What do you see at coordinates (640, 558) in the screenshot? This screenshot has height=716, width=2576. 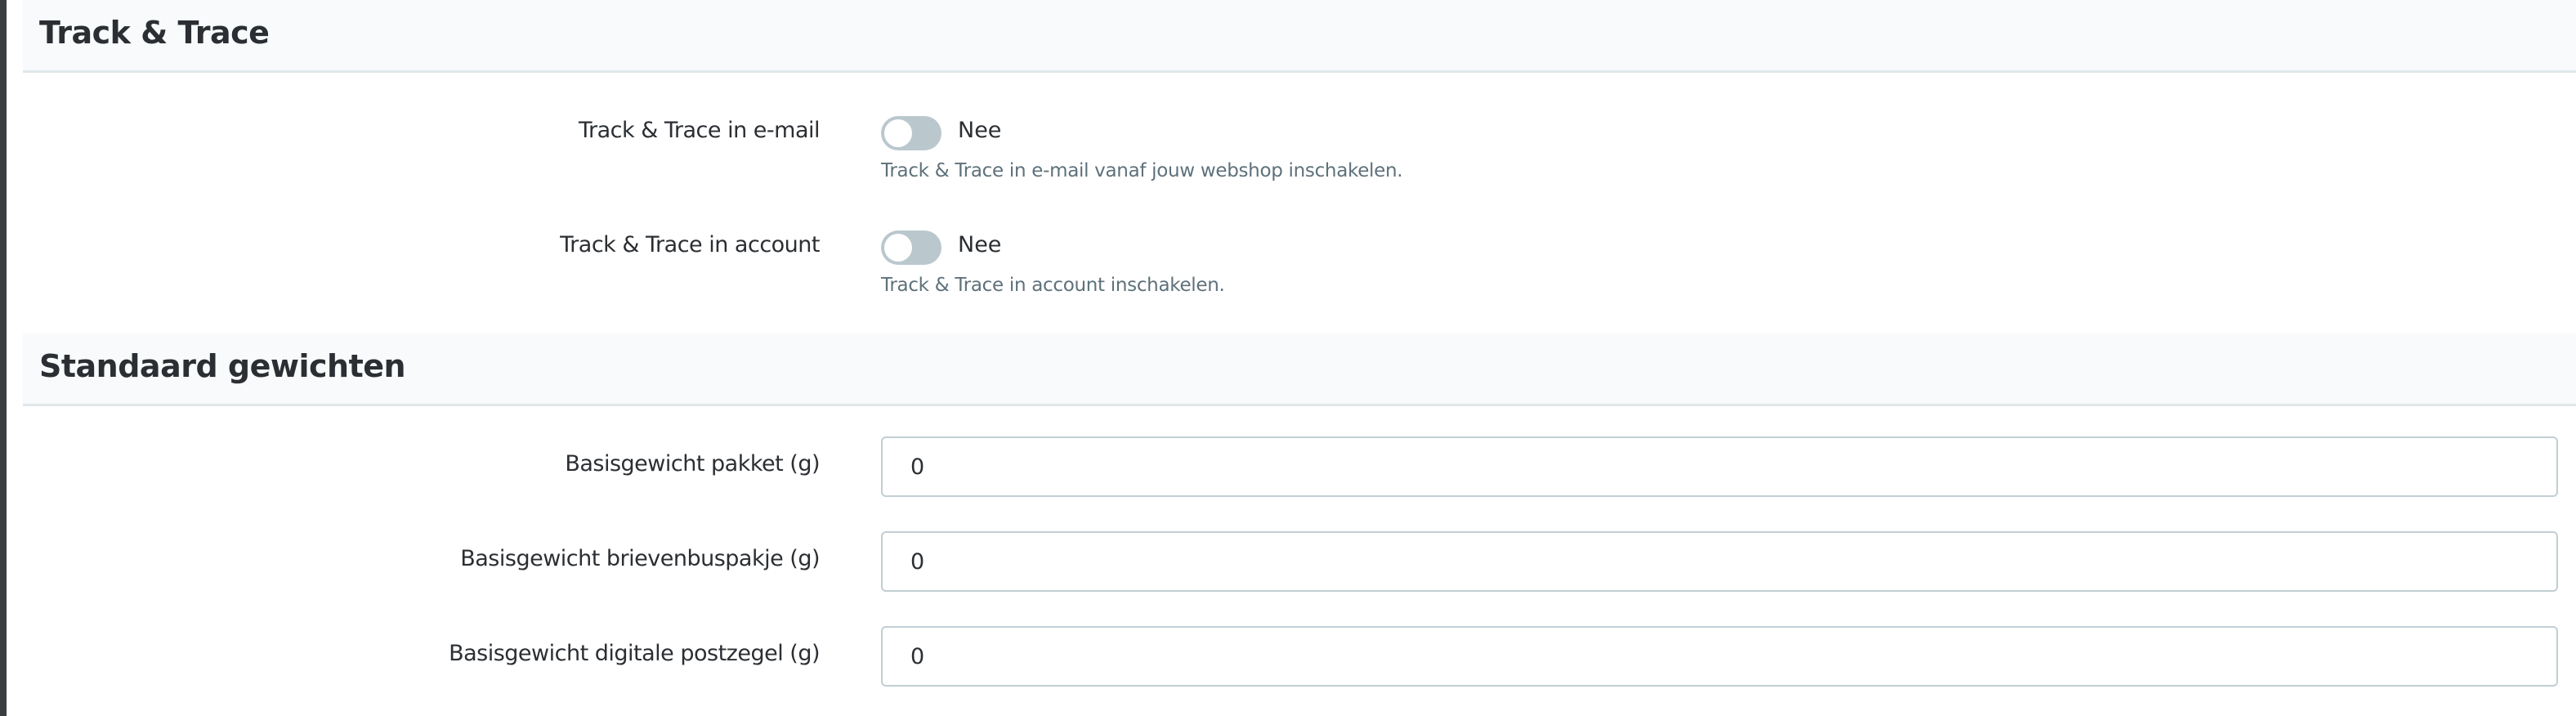 I see `field-label: Basisgewicht brievenbuspakje (g)` at bounding box center [640, 558].